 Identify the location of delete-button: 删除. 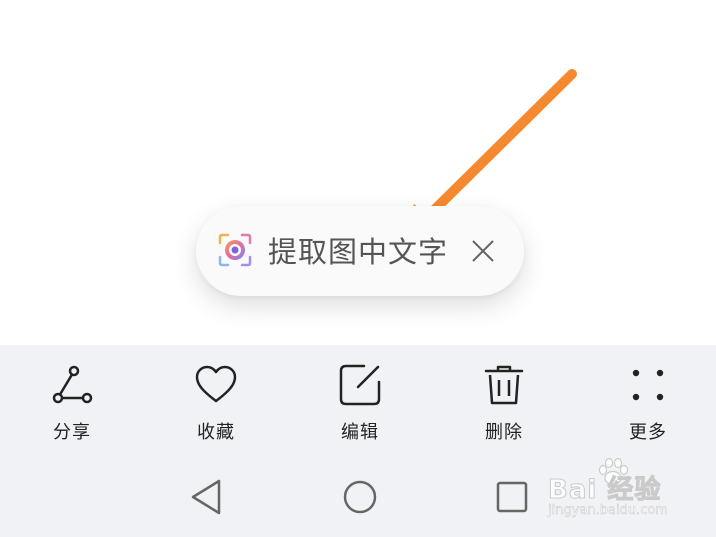
(504, 404).